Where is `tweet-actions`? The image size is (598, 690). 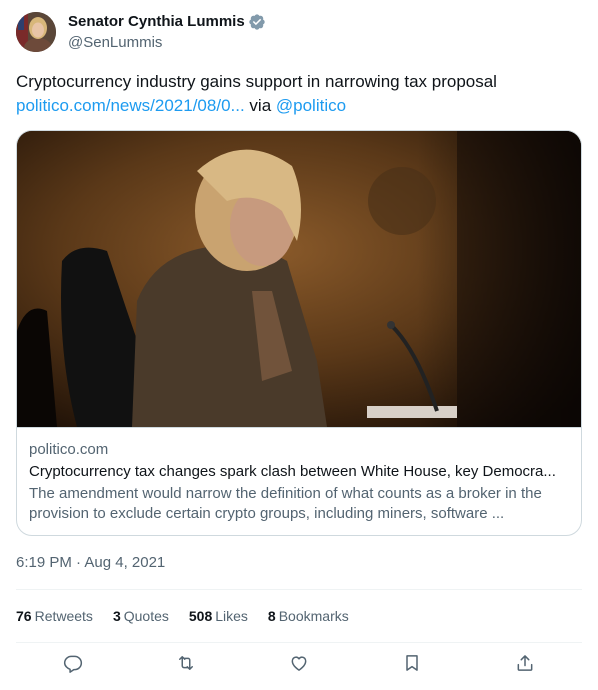
tweet-actions is located at coordinates (299, 667).